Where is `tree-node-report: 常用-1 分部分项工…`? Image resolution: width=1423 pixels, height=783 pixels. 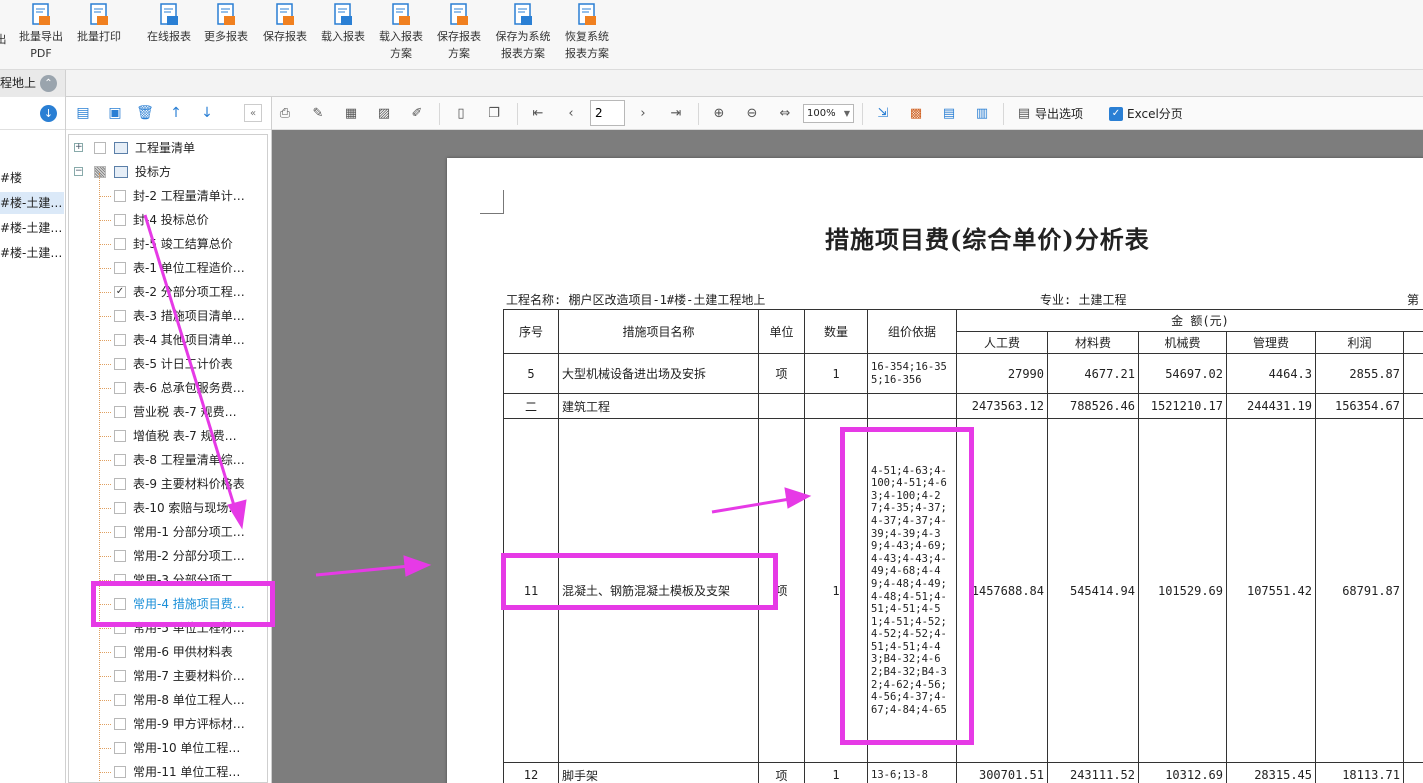 tree-node-report: 常用-1 分部分项工… is located at coordinates (167, 532).